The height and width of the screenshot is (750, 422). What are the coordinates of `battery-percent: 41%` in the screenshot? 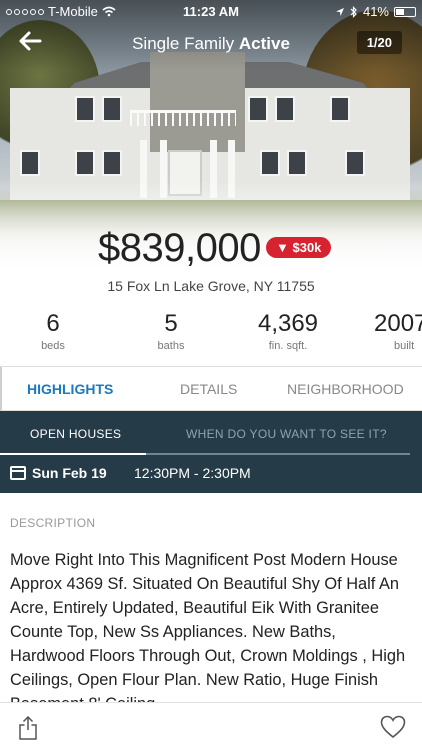 It's located at (375, 11).